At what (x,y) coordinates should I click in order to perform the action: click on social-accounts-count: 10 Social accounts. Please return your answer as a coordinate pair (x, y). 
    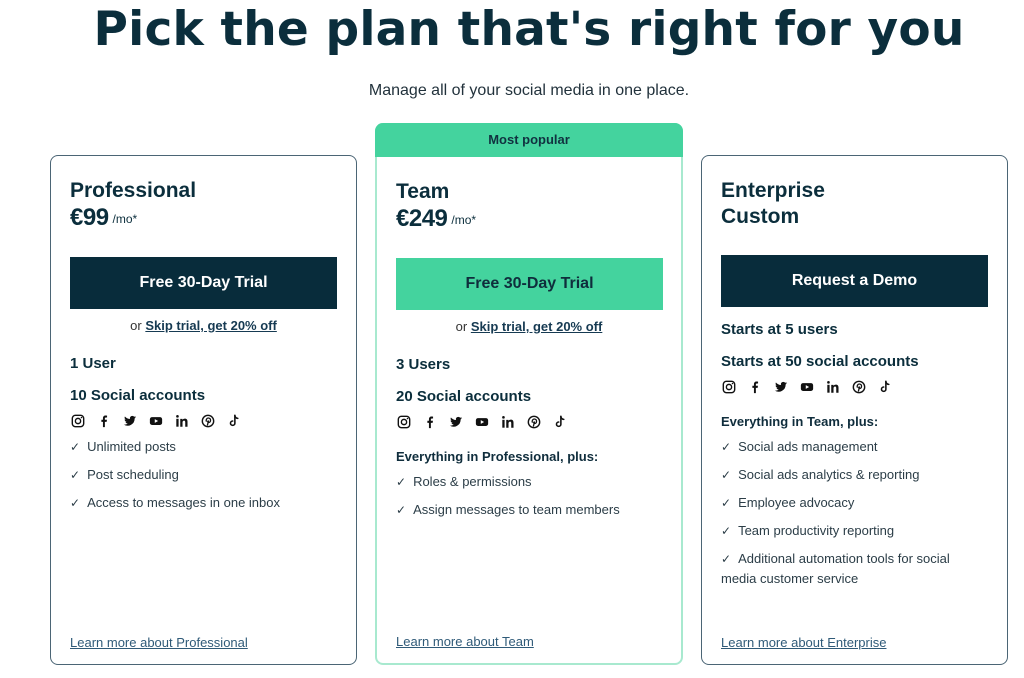
    Looking at the image, I should click on (138, 395).